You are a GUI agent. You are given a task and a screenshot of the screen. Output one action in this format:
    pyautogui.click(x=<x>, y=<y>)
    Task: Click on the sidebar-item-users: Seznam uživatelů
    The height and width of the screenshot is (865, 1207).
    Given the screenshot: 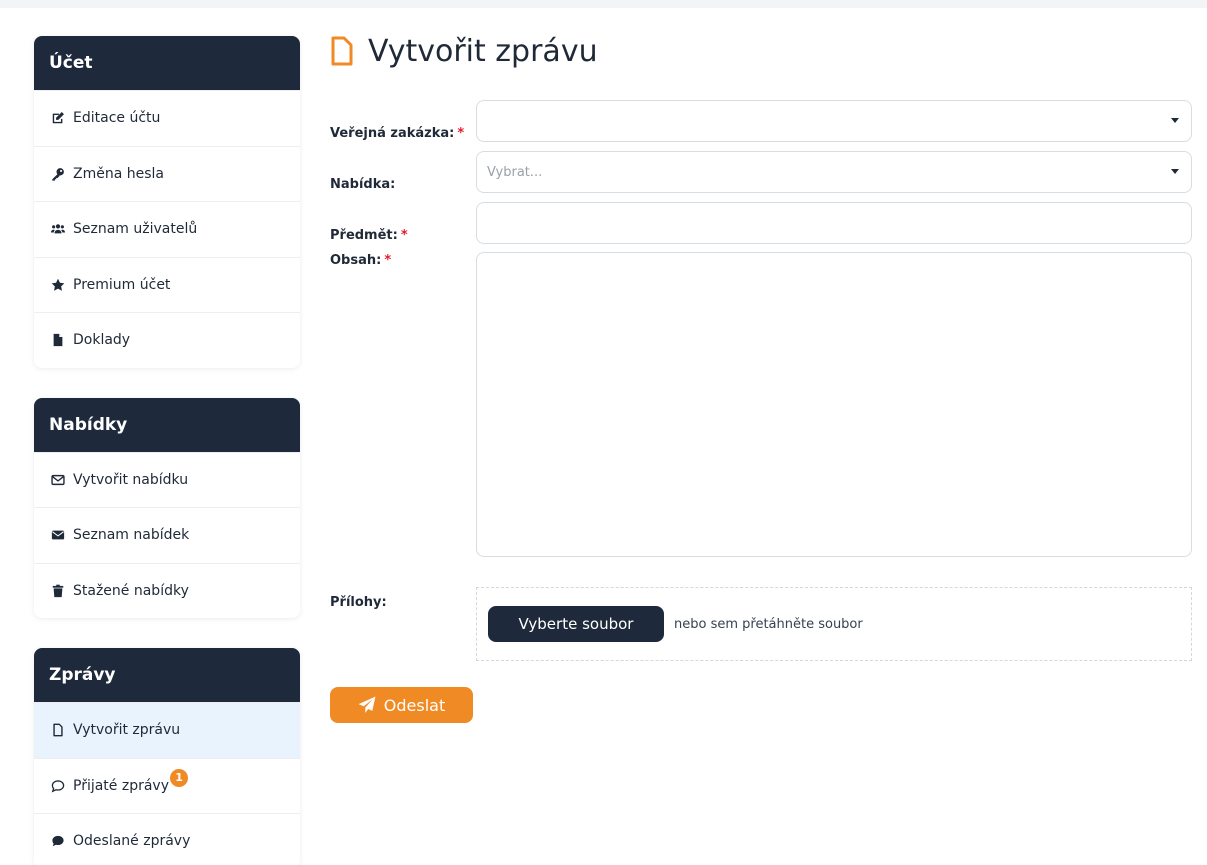 What is the action you would take?
    pyautogui.click(x=167, y=229)
    